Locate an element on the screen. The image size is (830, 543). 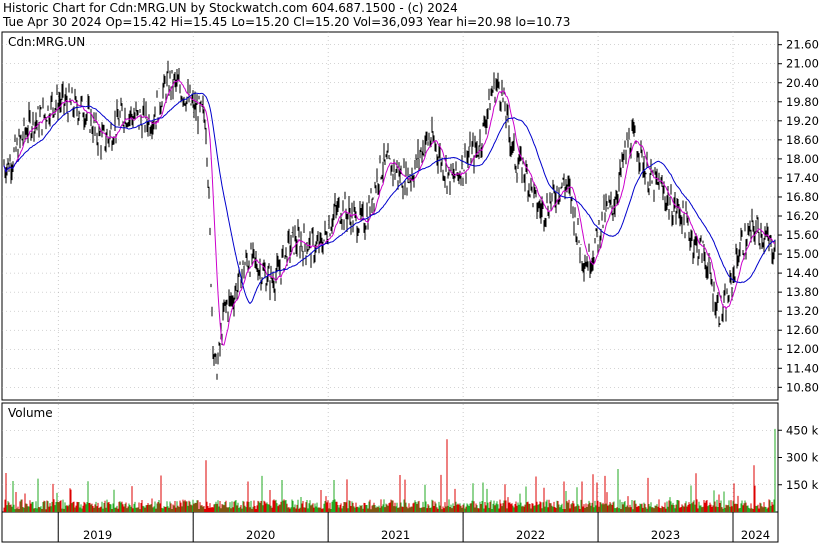
price-tick-label: 18.00 is located at coordinates (802, 159).